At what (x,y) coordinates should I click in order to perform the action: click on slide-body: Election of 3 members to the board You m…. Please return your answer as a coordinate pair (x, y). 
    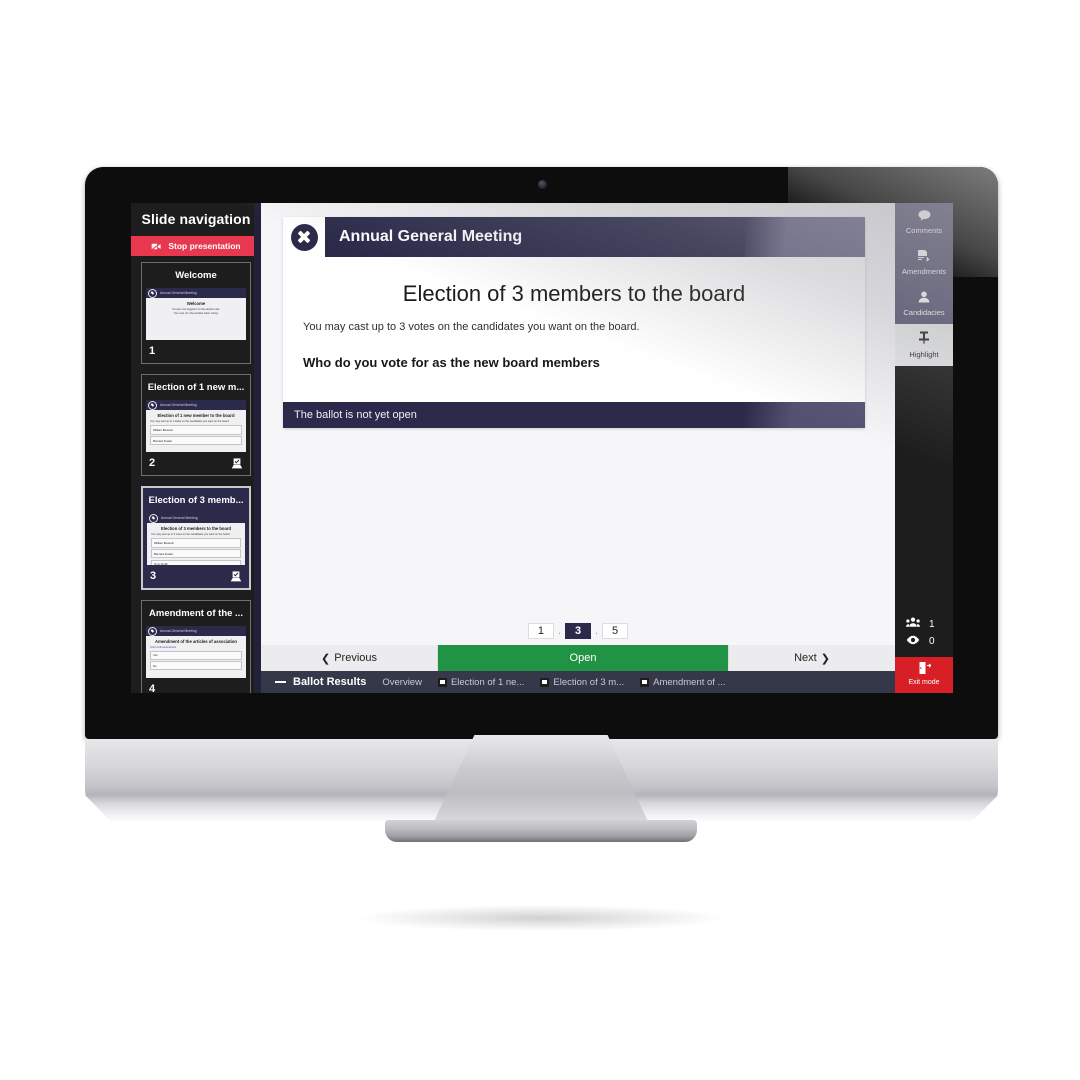
    Looking at the image, I should click on (574, 329).